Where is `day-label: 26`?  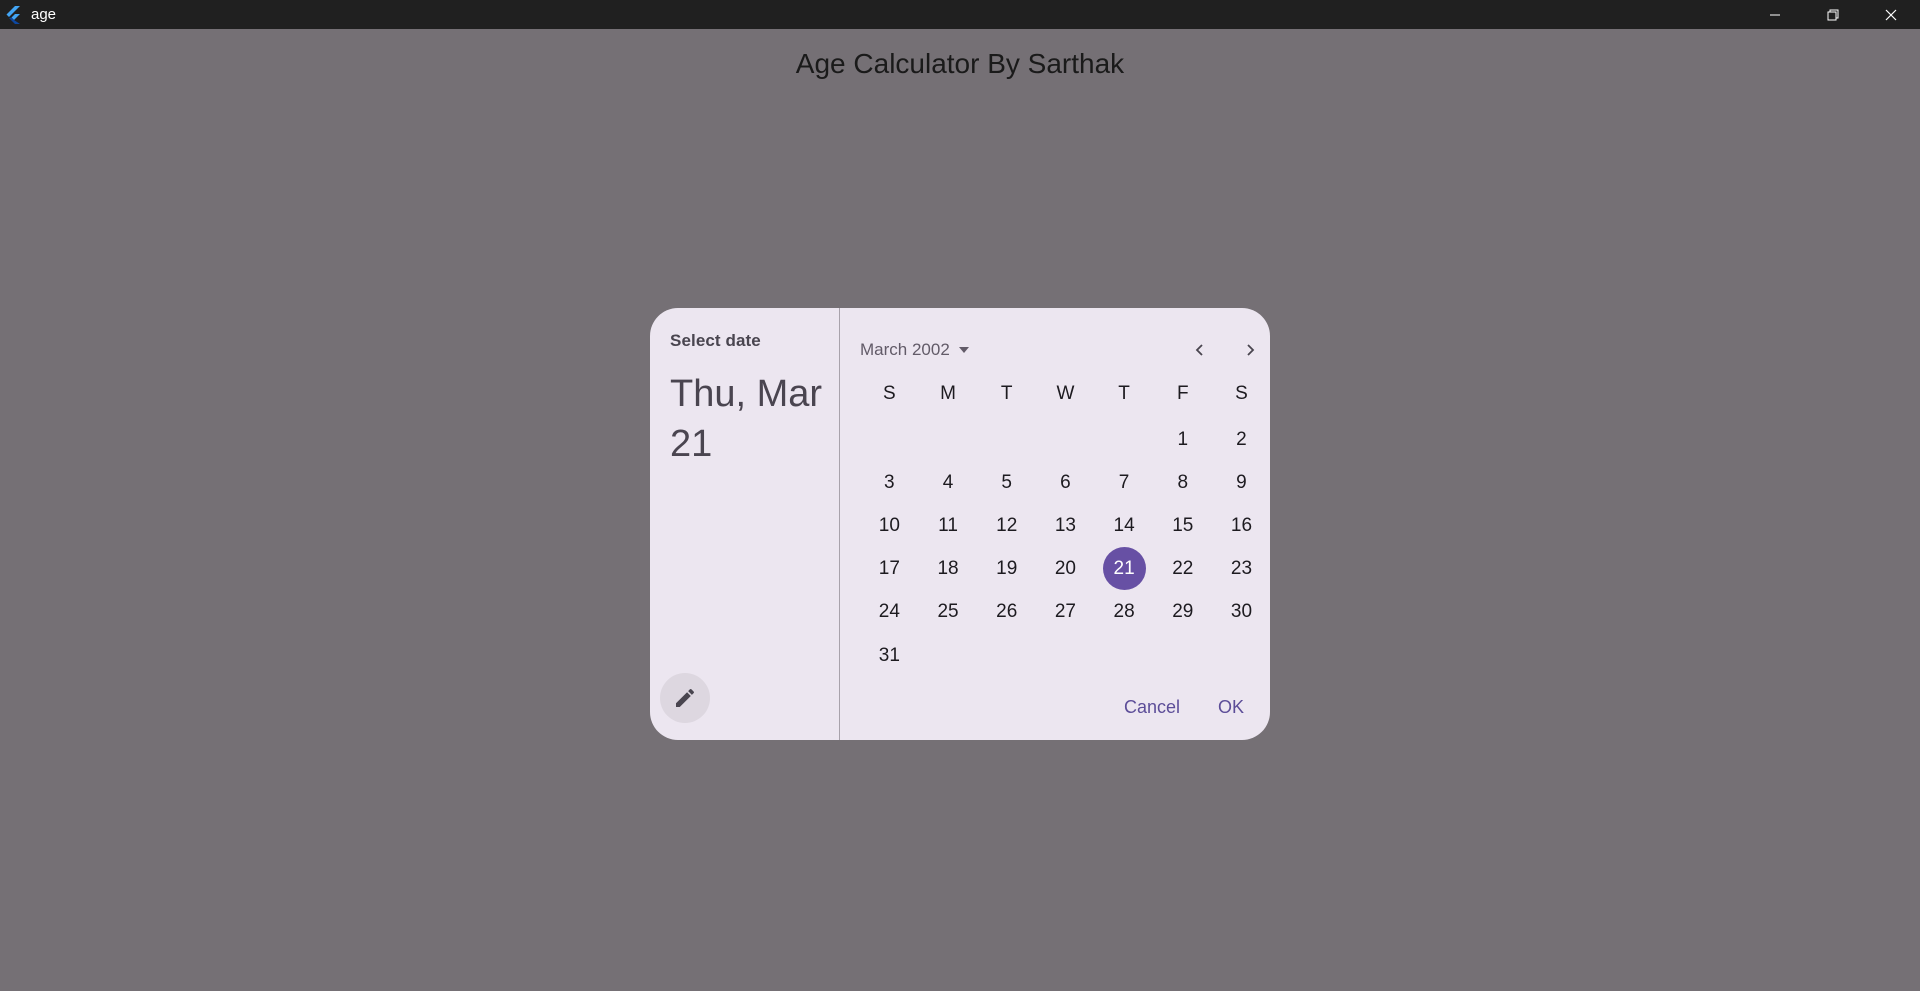 day-label: 26 is located at coordinates (1007, 611).